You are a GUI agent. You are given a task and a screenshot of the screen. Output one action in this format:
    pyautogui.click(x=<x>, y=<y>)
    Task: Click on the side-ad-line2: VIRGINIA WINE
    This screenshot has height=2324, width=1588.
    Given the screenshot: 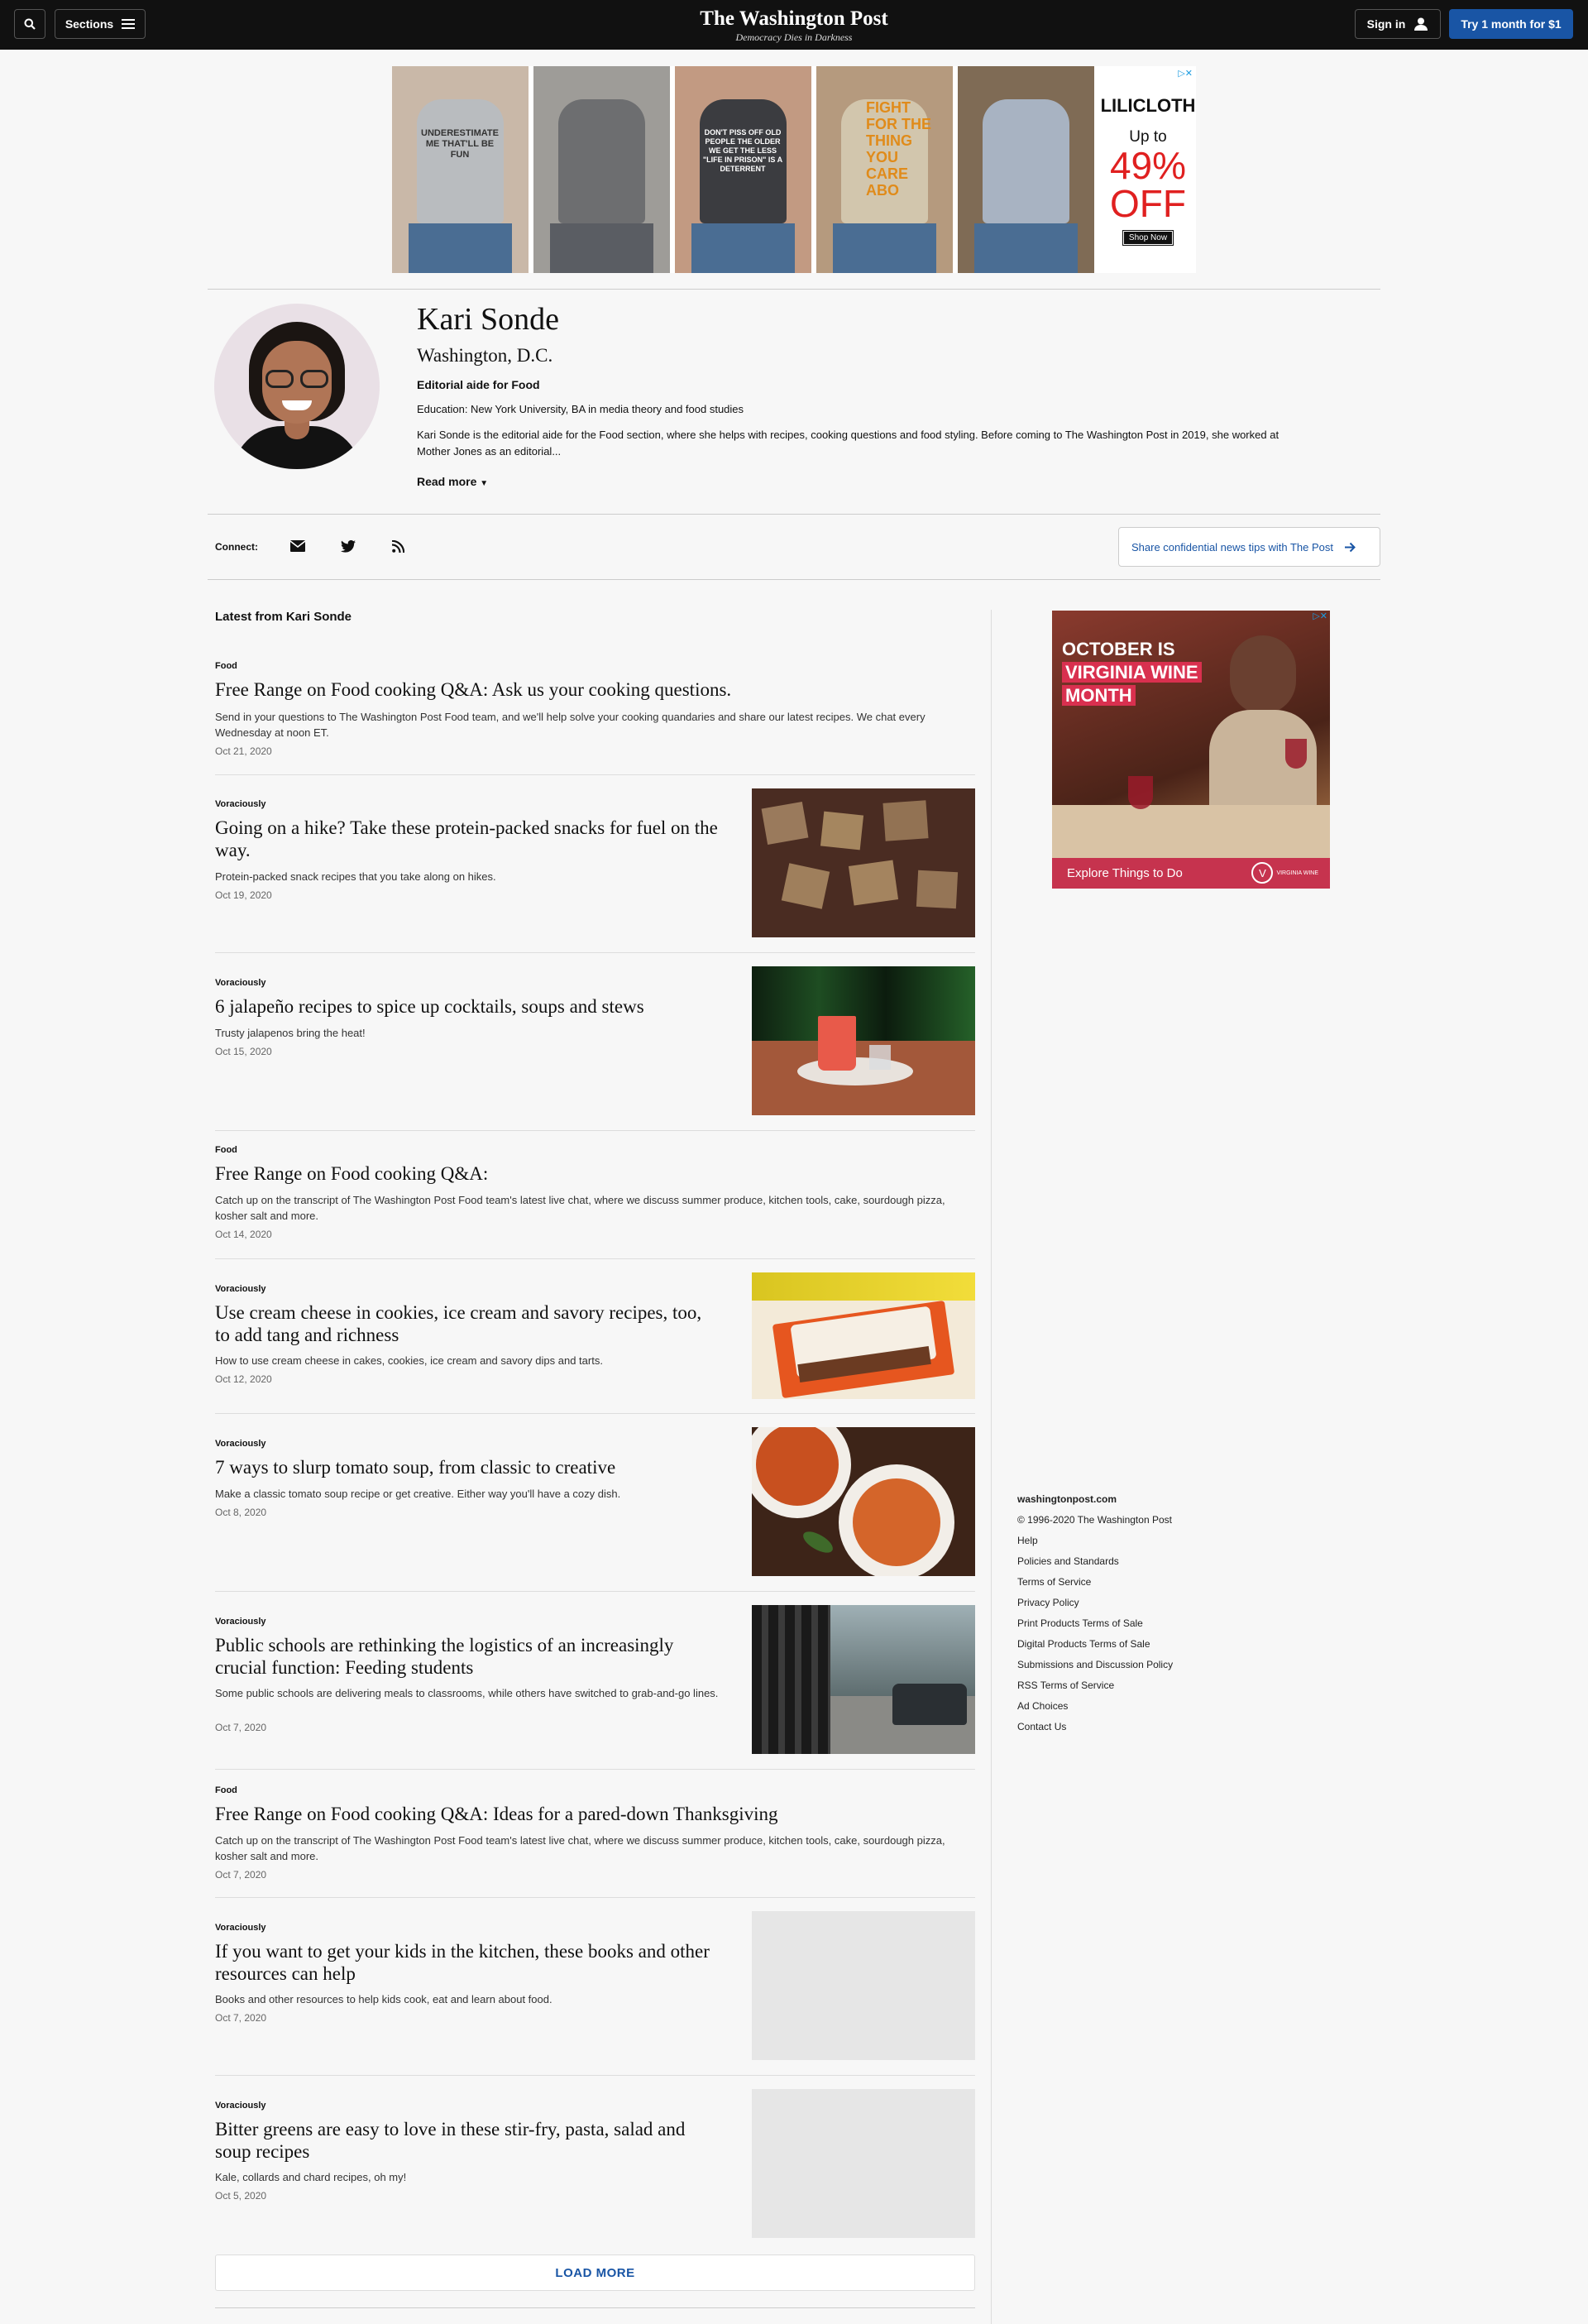 What is the action you would take?
    pyautogui.click(x=1132, y=672)
    